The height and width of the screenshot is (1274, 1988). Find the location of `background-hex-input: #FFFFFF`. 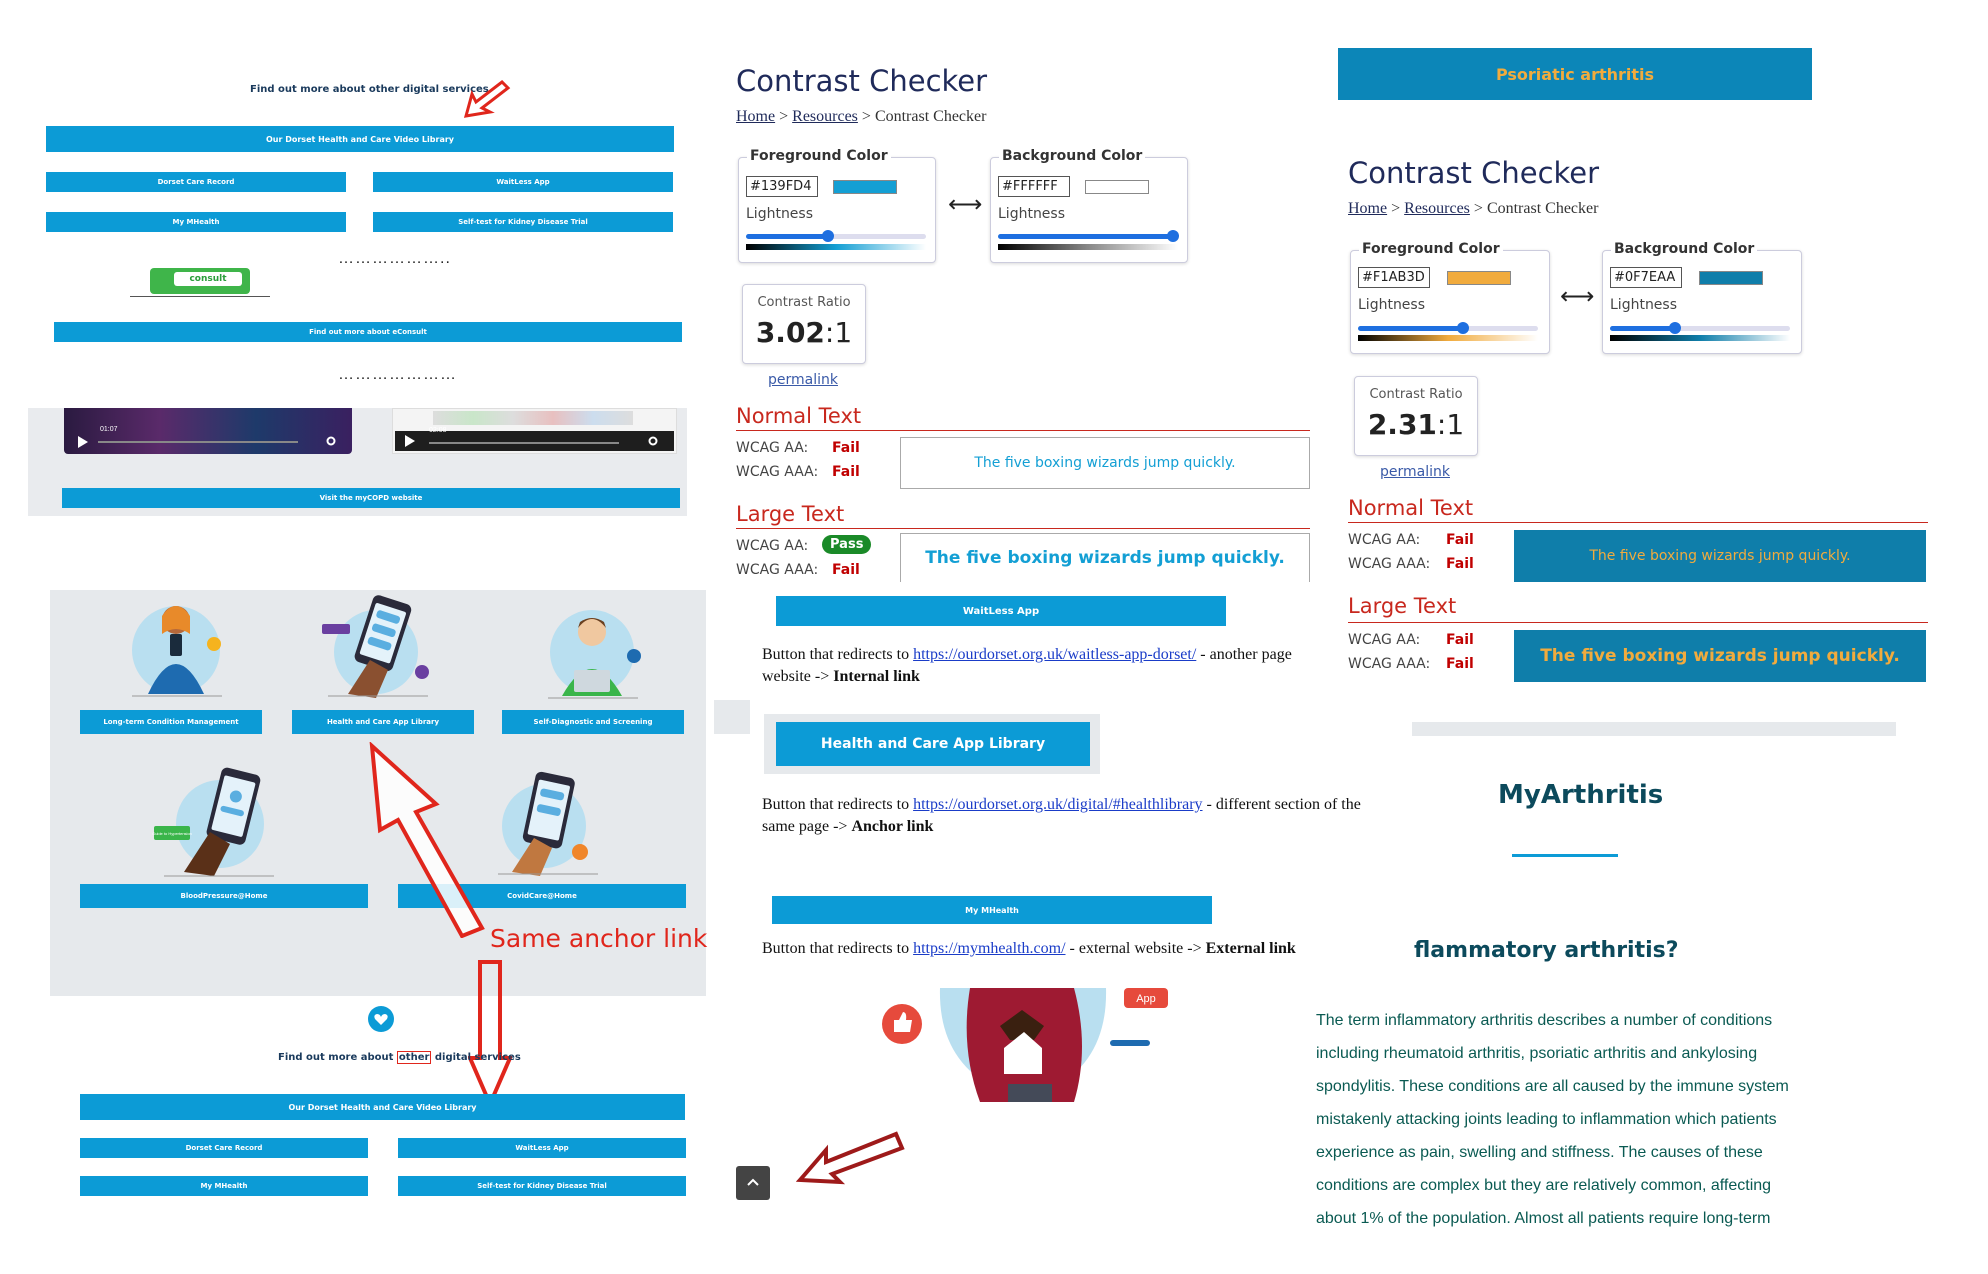

background-hex-input: #FFFFFF is located at coordinates (1034, 186).